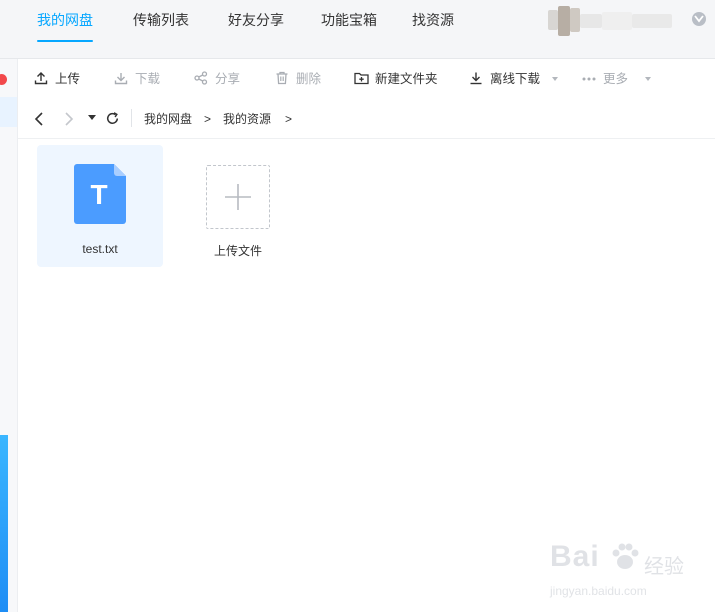 The width and height of the screenshot is (715, 612). I want to click on breadcrumb-item-my-resources: 我的资源, so click(247, 119).